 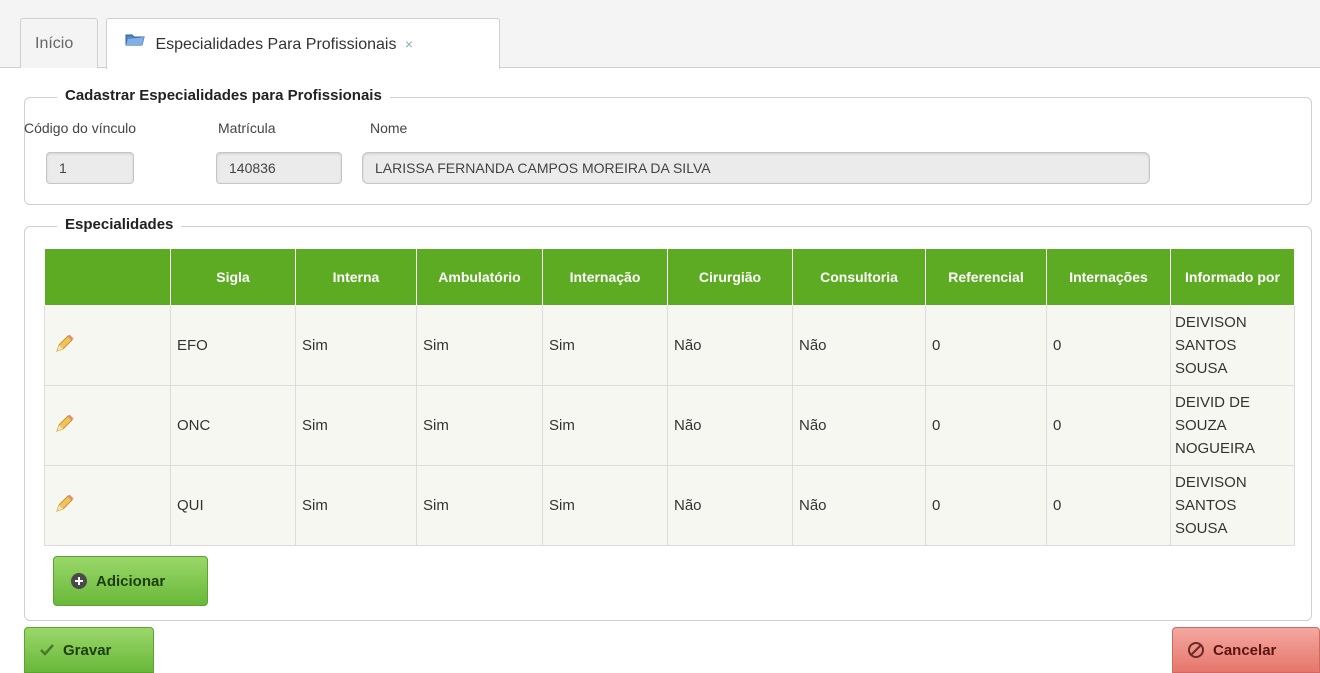 I want to click on add-button-label: Adicionar, so click(x=131, y=581).